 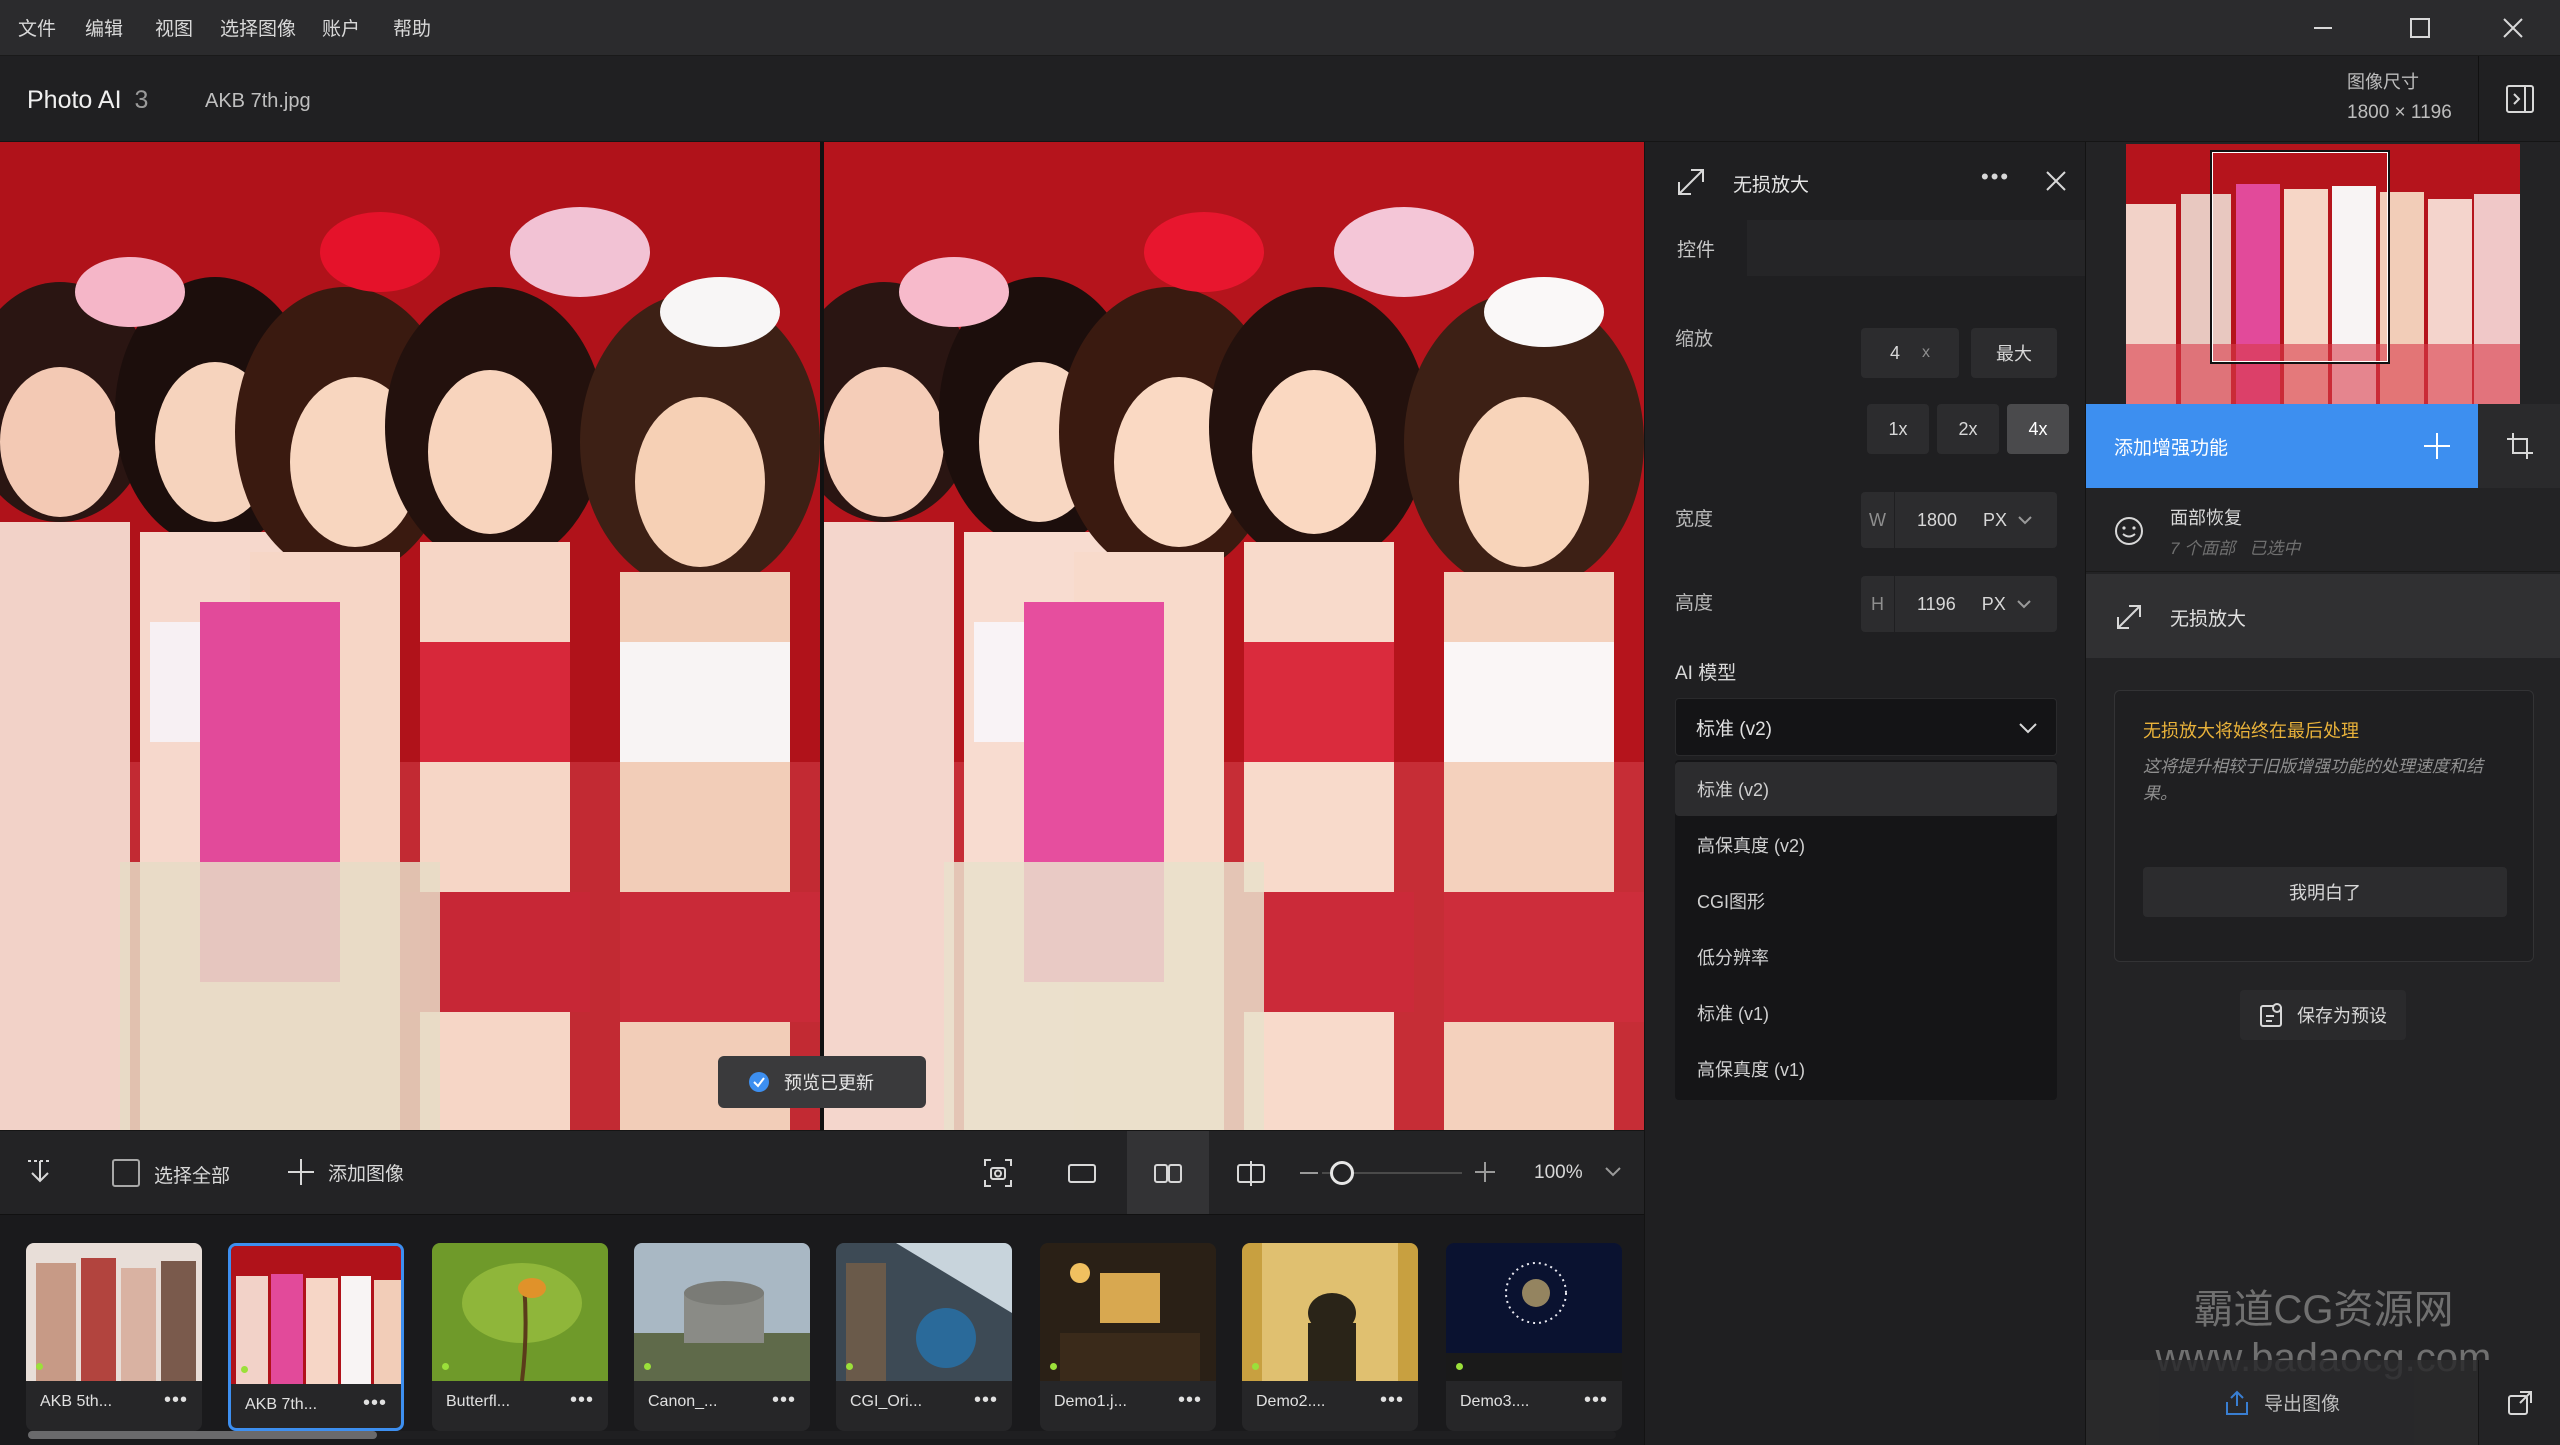 What do you see at coordinates (2251, 731) in the screenshot?
I see `notice-title: 无损放大将始终在最后处理` at bounding box center [2251, 731].